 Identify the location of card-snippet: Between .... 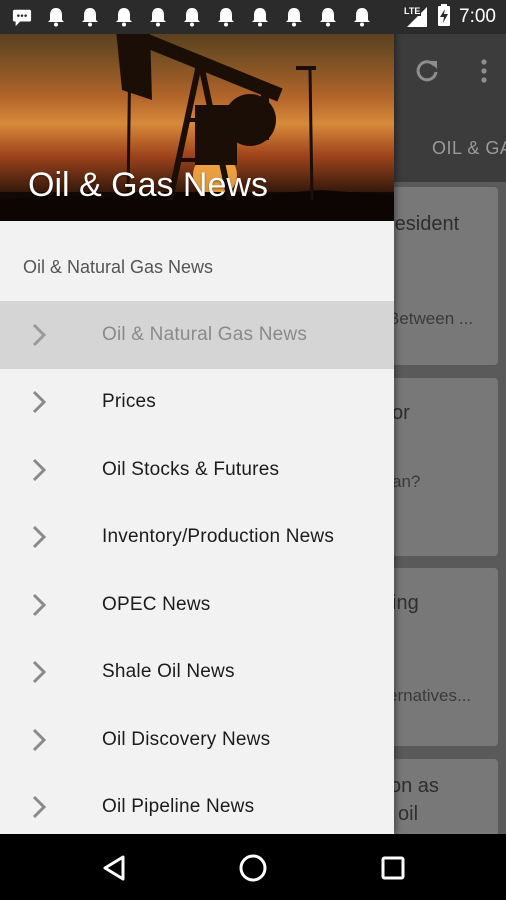
(431, 318).